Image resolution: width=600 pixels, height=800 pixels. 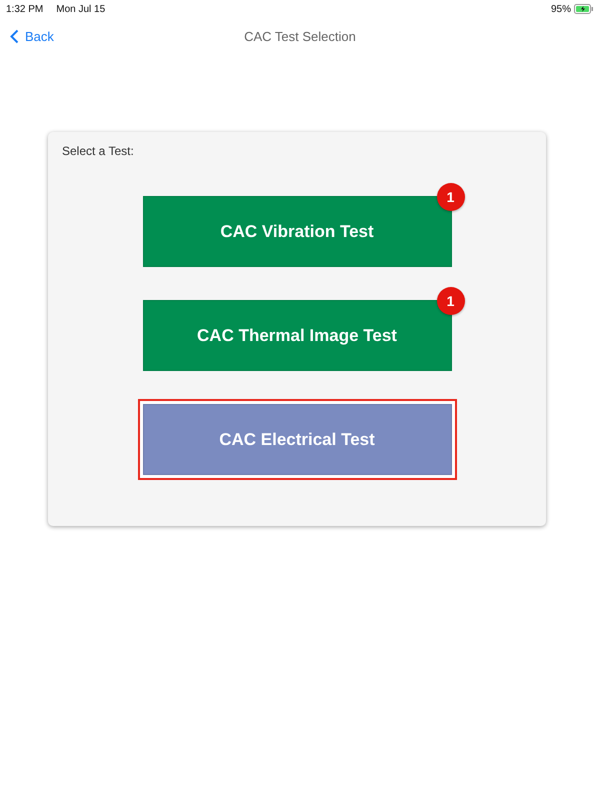 What do you see at coordinates (584, 9) in the screenshot?
I see `battery-icon` at bounding box center [584, 9].